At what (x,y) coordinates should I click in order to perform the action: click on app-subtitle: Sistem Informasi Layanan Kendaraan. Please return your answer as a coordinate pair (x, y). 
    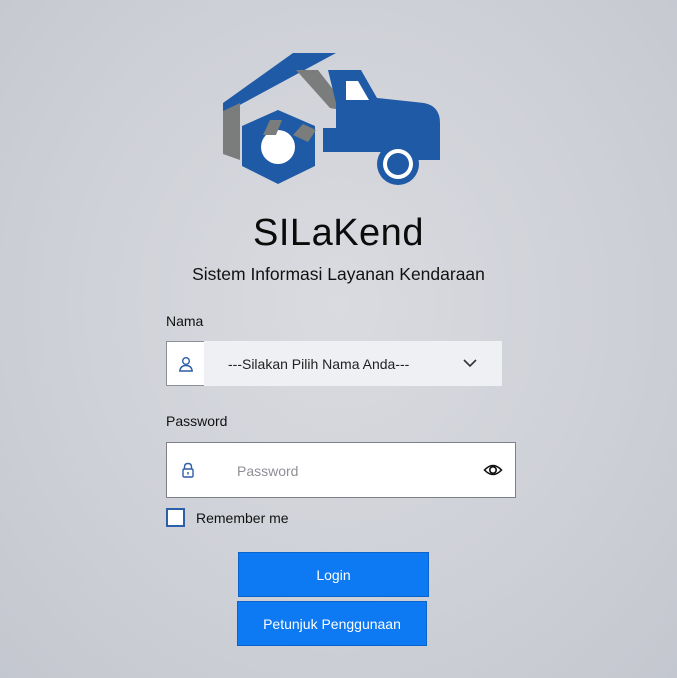
    Looking at the image, I should click on (338, 274).